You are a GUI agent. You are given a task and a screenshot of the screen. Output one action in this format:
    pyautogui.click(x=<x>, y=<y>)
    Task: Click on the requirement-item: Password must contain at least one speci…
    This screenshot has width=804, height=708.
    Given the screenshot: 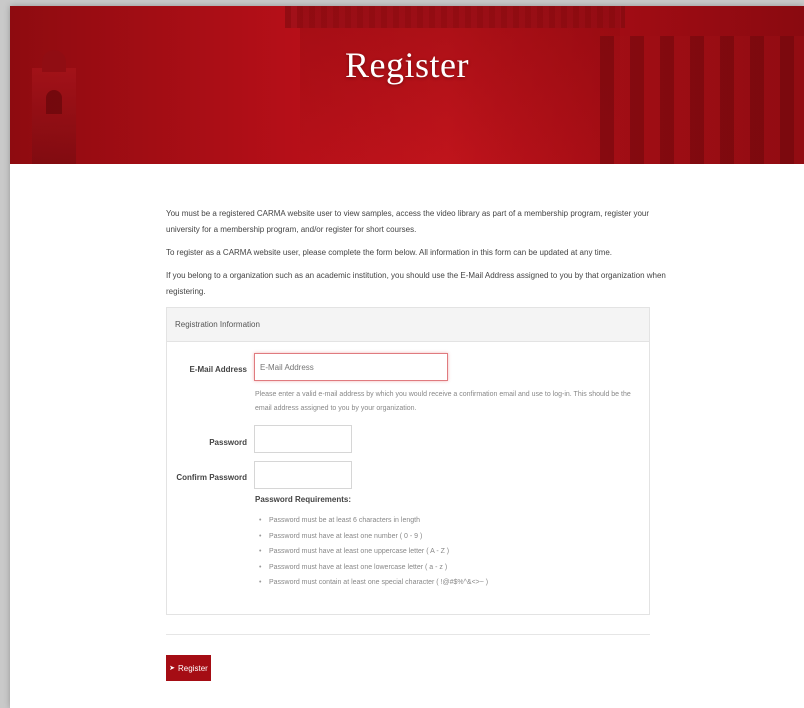 What is the action you would take?
    pyautogui.click(x=373, y=583)
    